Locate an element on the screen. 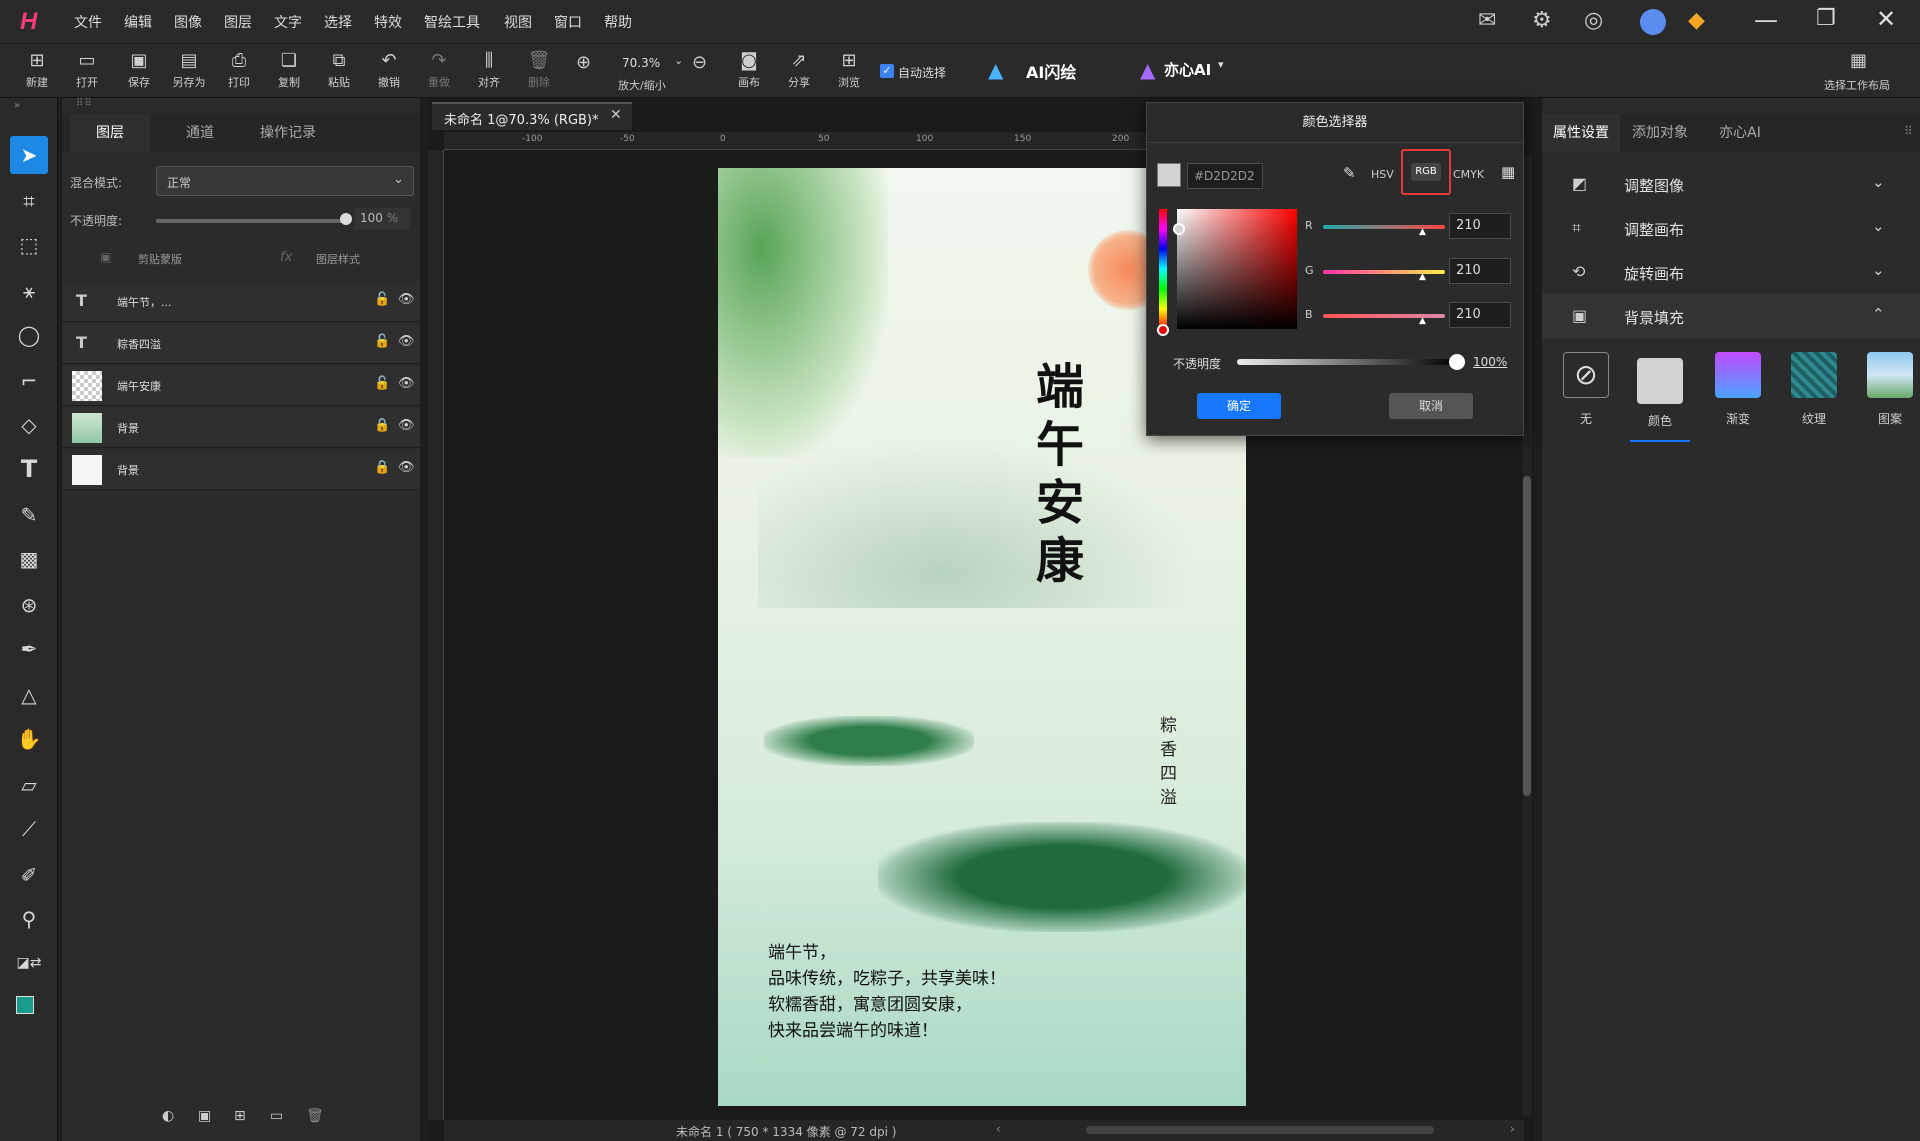 Image resolution: width=1920 pixels, height=1141 pixels. fill-option-color: 颜色 is located at coordinates (1660, 397).